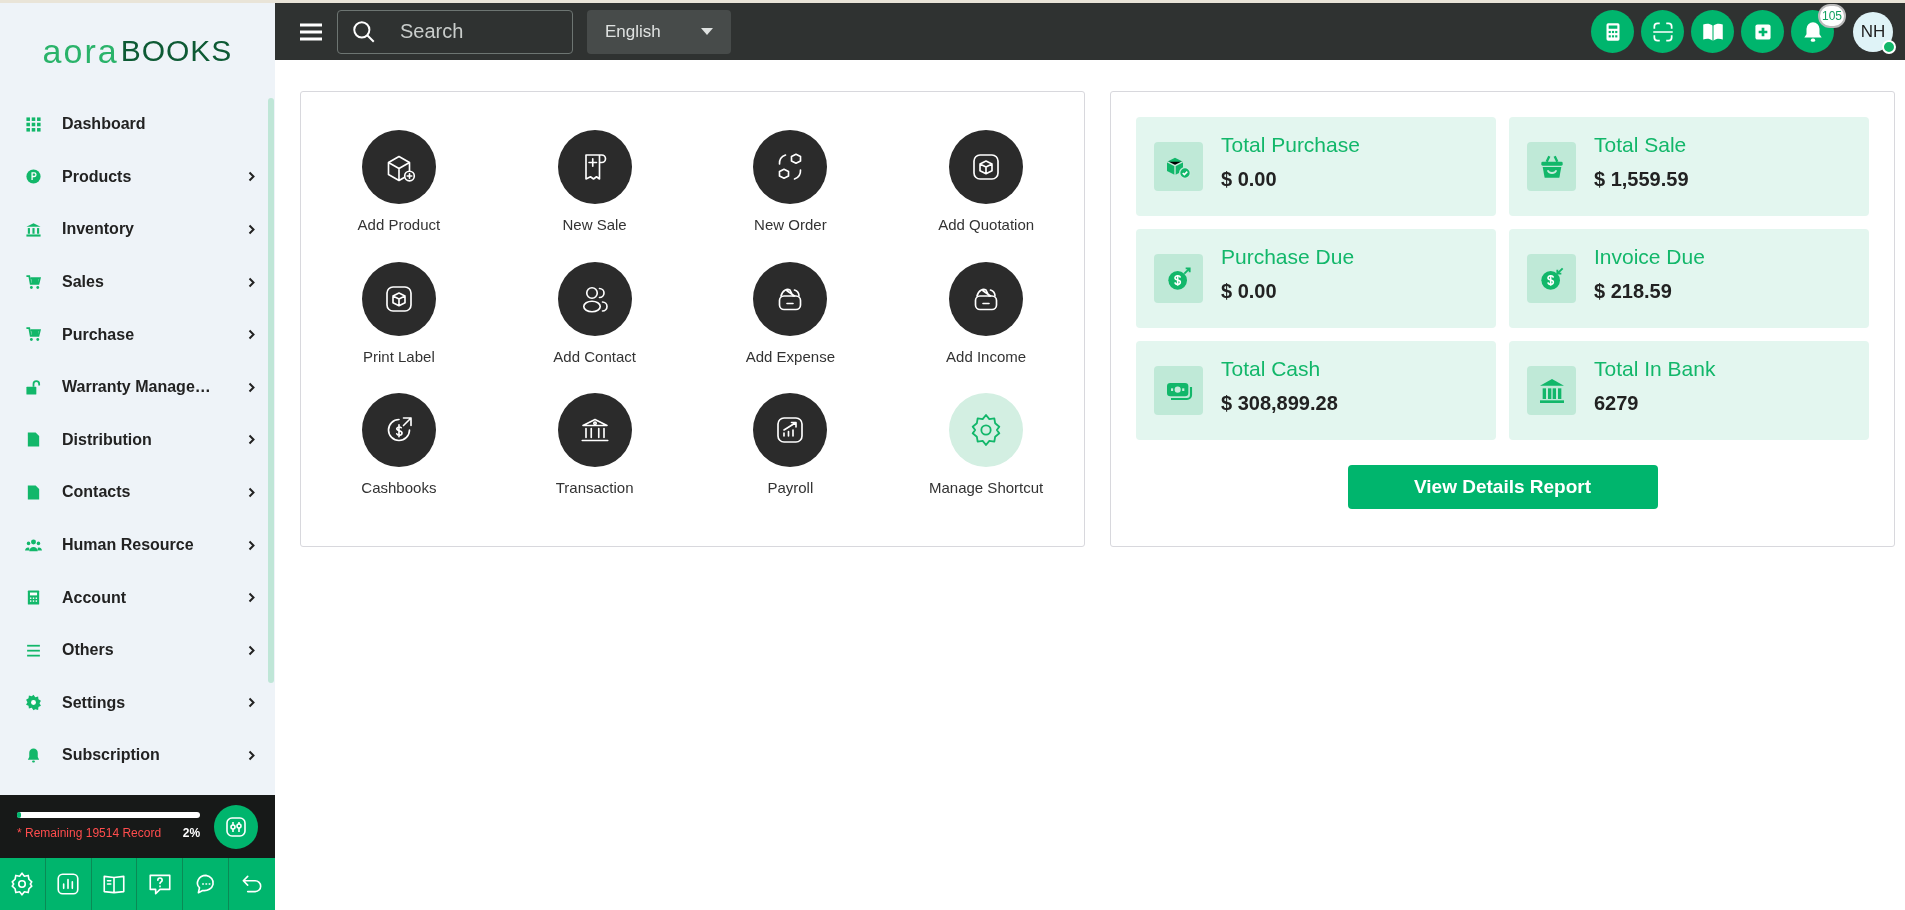 This screenshot has height=910, width=1905. What do you see at coordinates (1271, 368) in the screenshot?
I see `stat-title: Total Cash` at bounding box center [1271, 368].